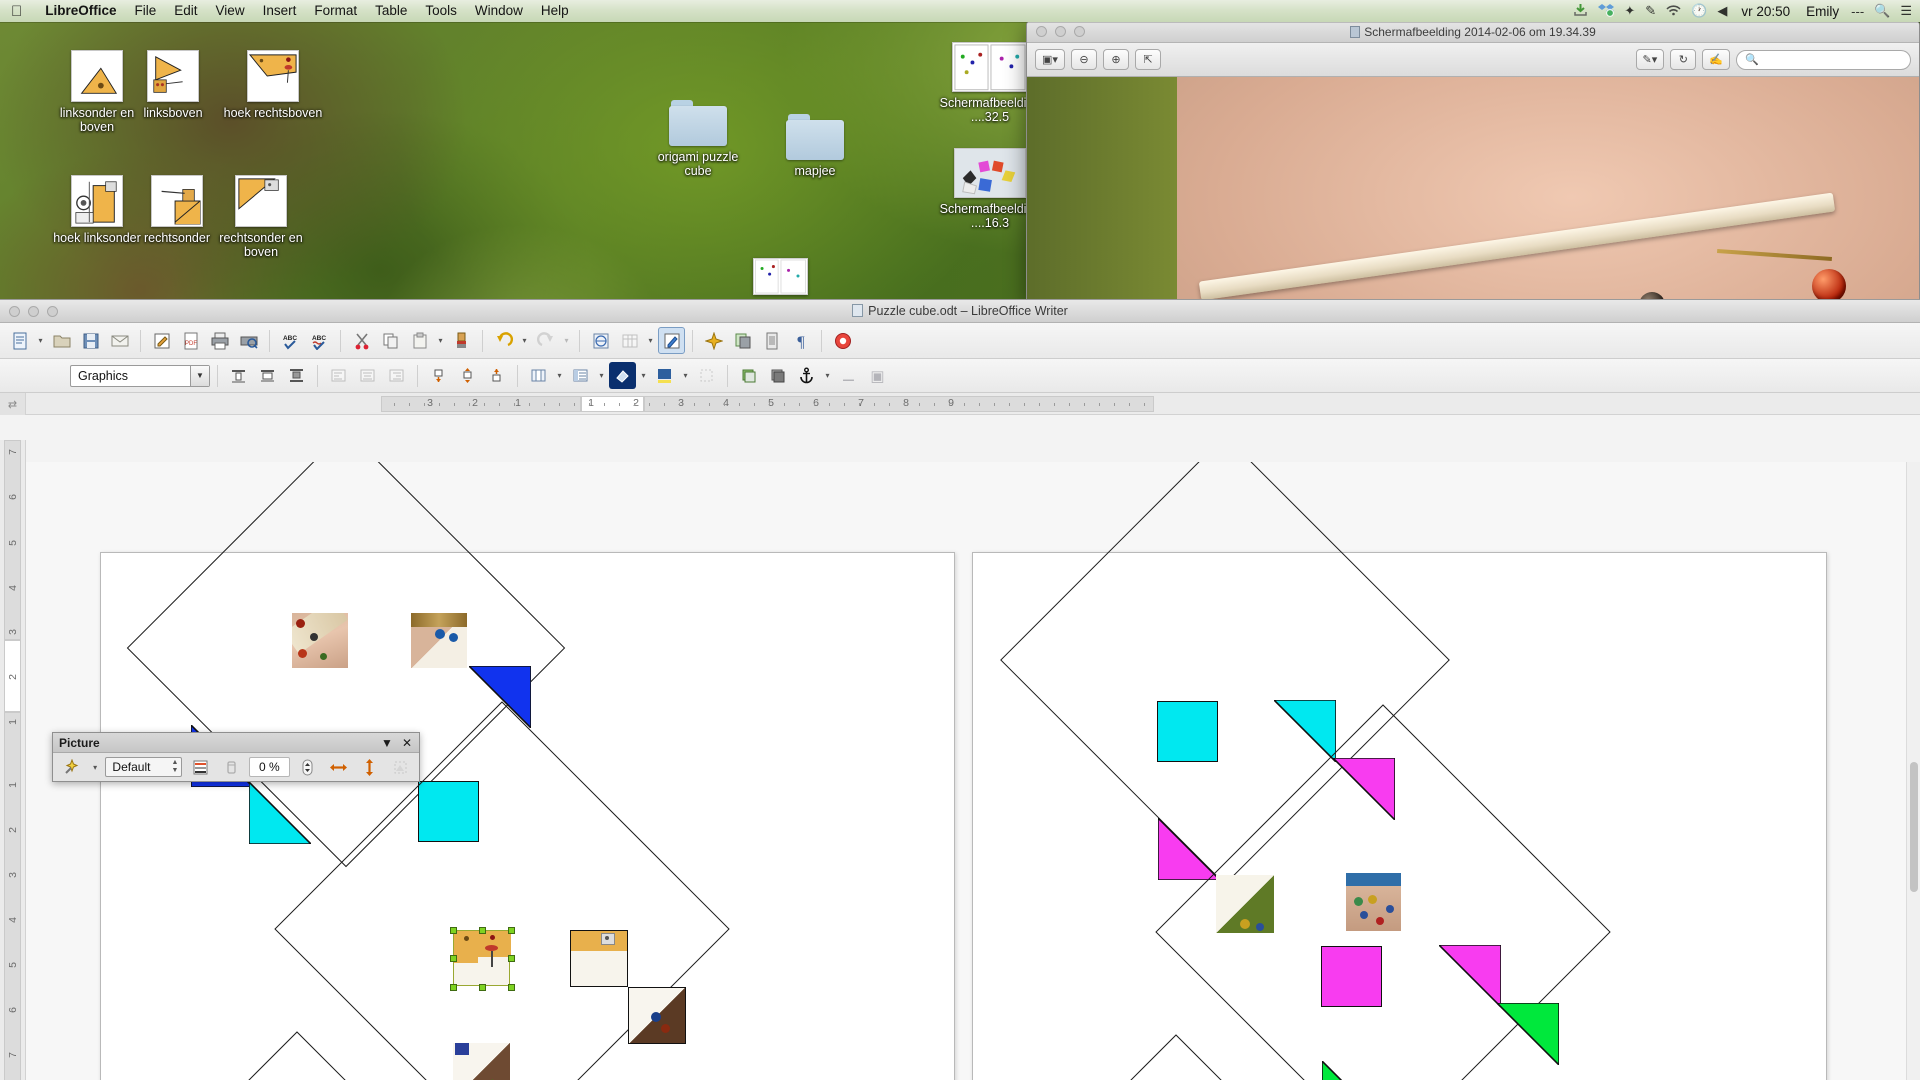 The image size is (1920, 1080). I want to click on print-button, so click(219, 340).